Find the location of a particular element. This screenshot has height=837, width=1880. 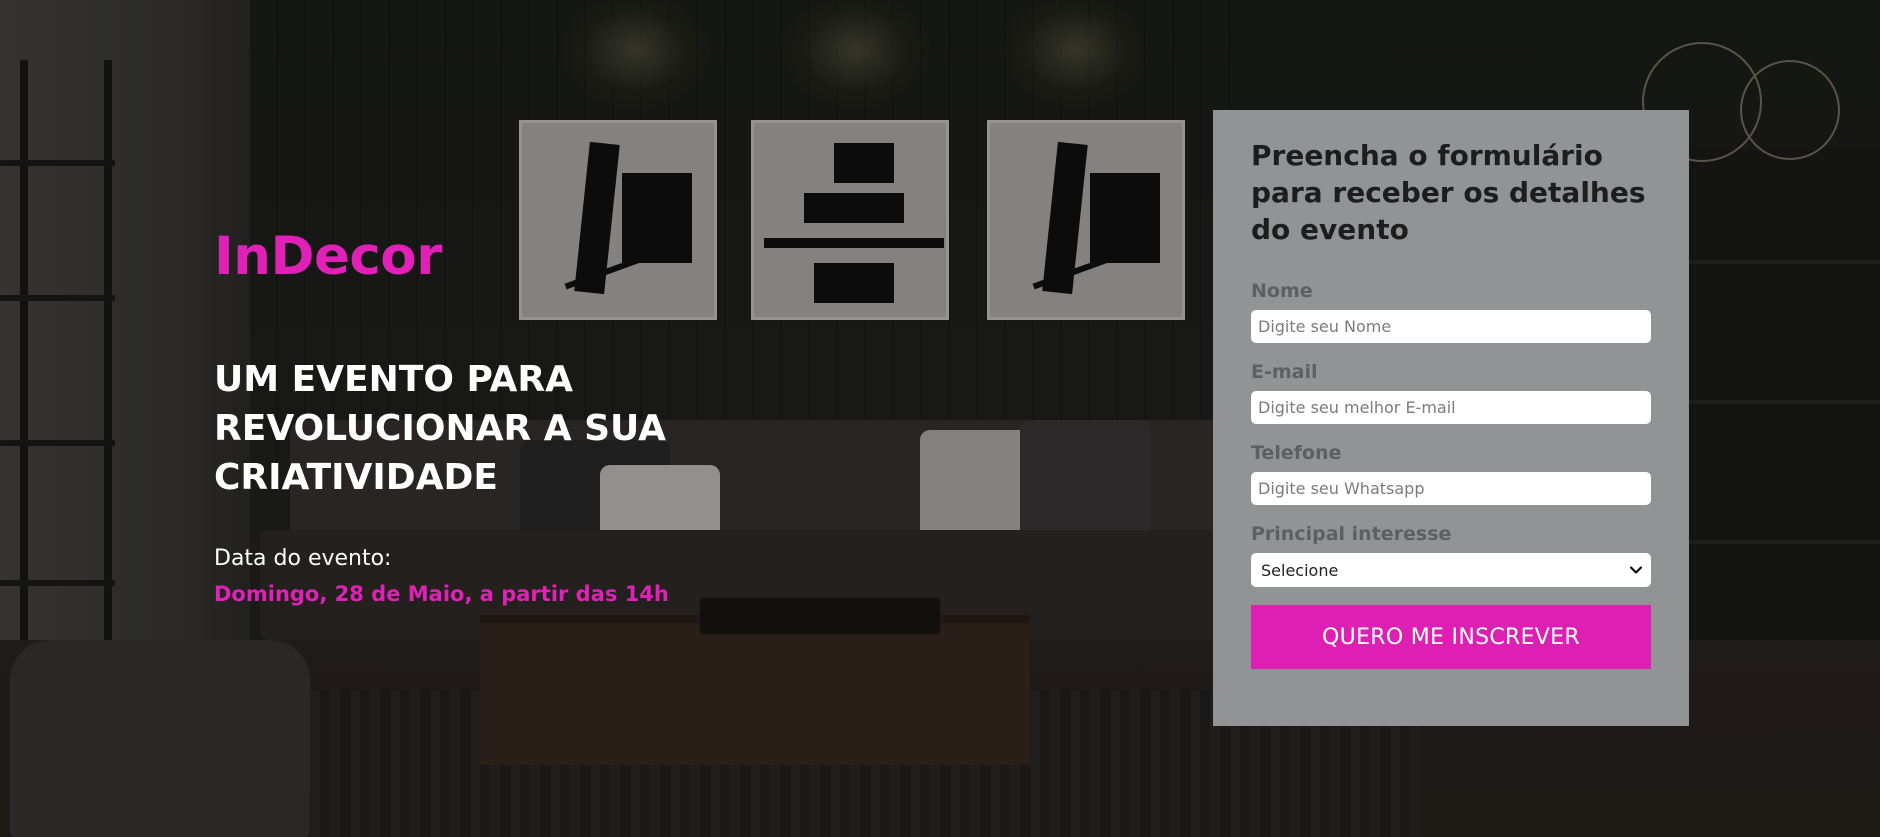

phone-label: Telefone is located at coordinates (1296, 453).